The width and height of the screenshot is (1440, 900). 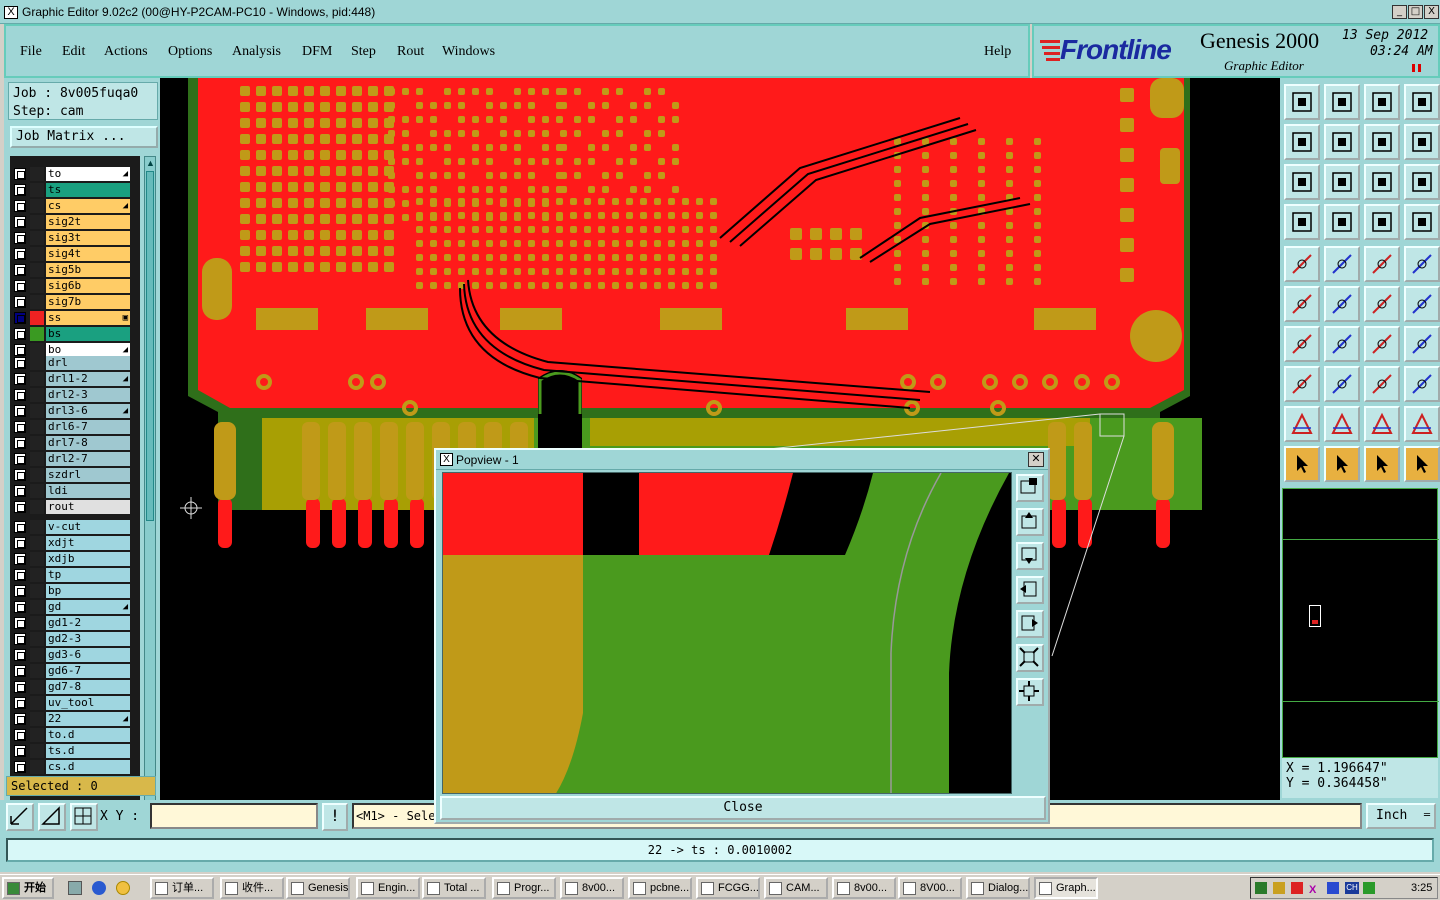 What do you see at coordinates (317, 52) in the screenshot?
I see `menu-dfm: DFM` at bounding box center [317, 52].